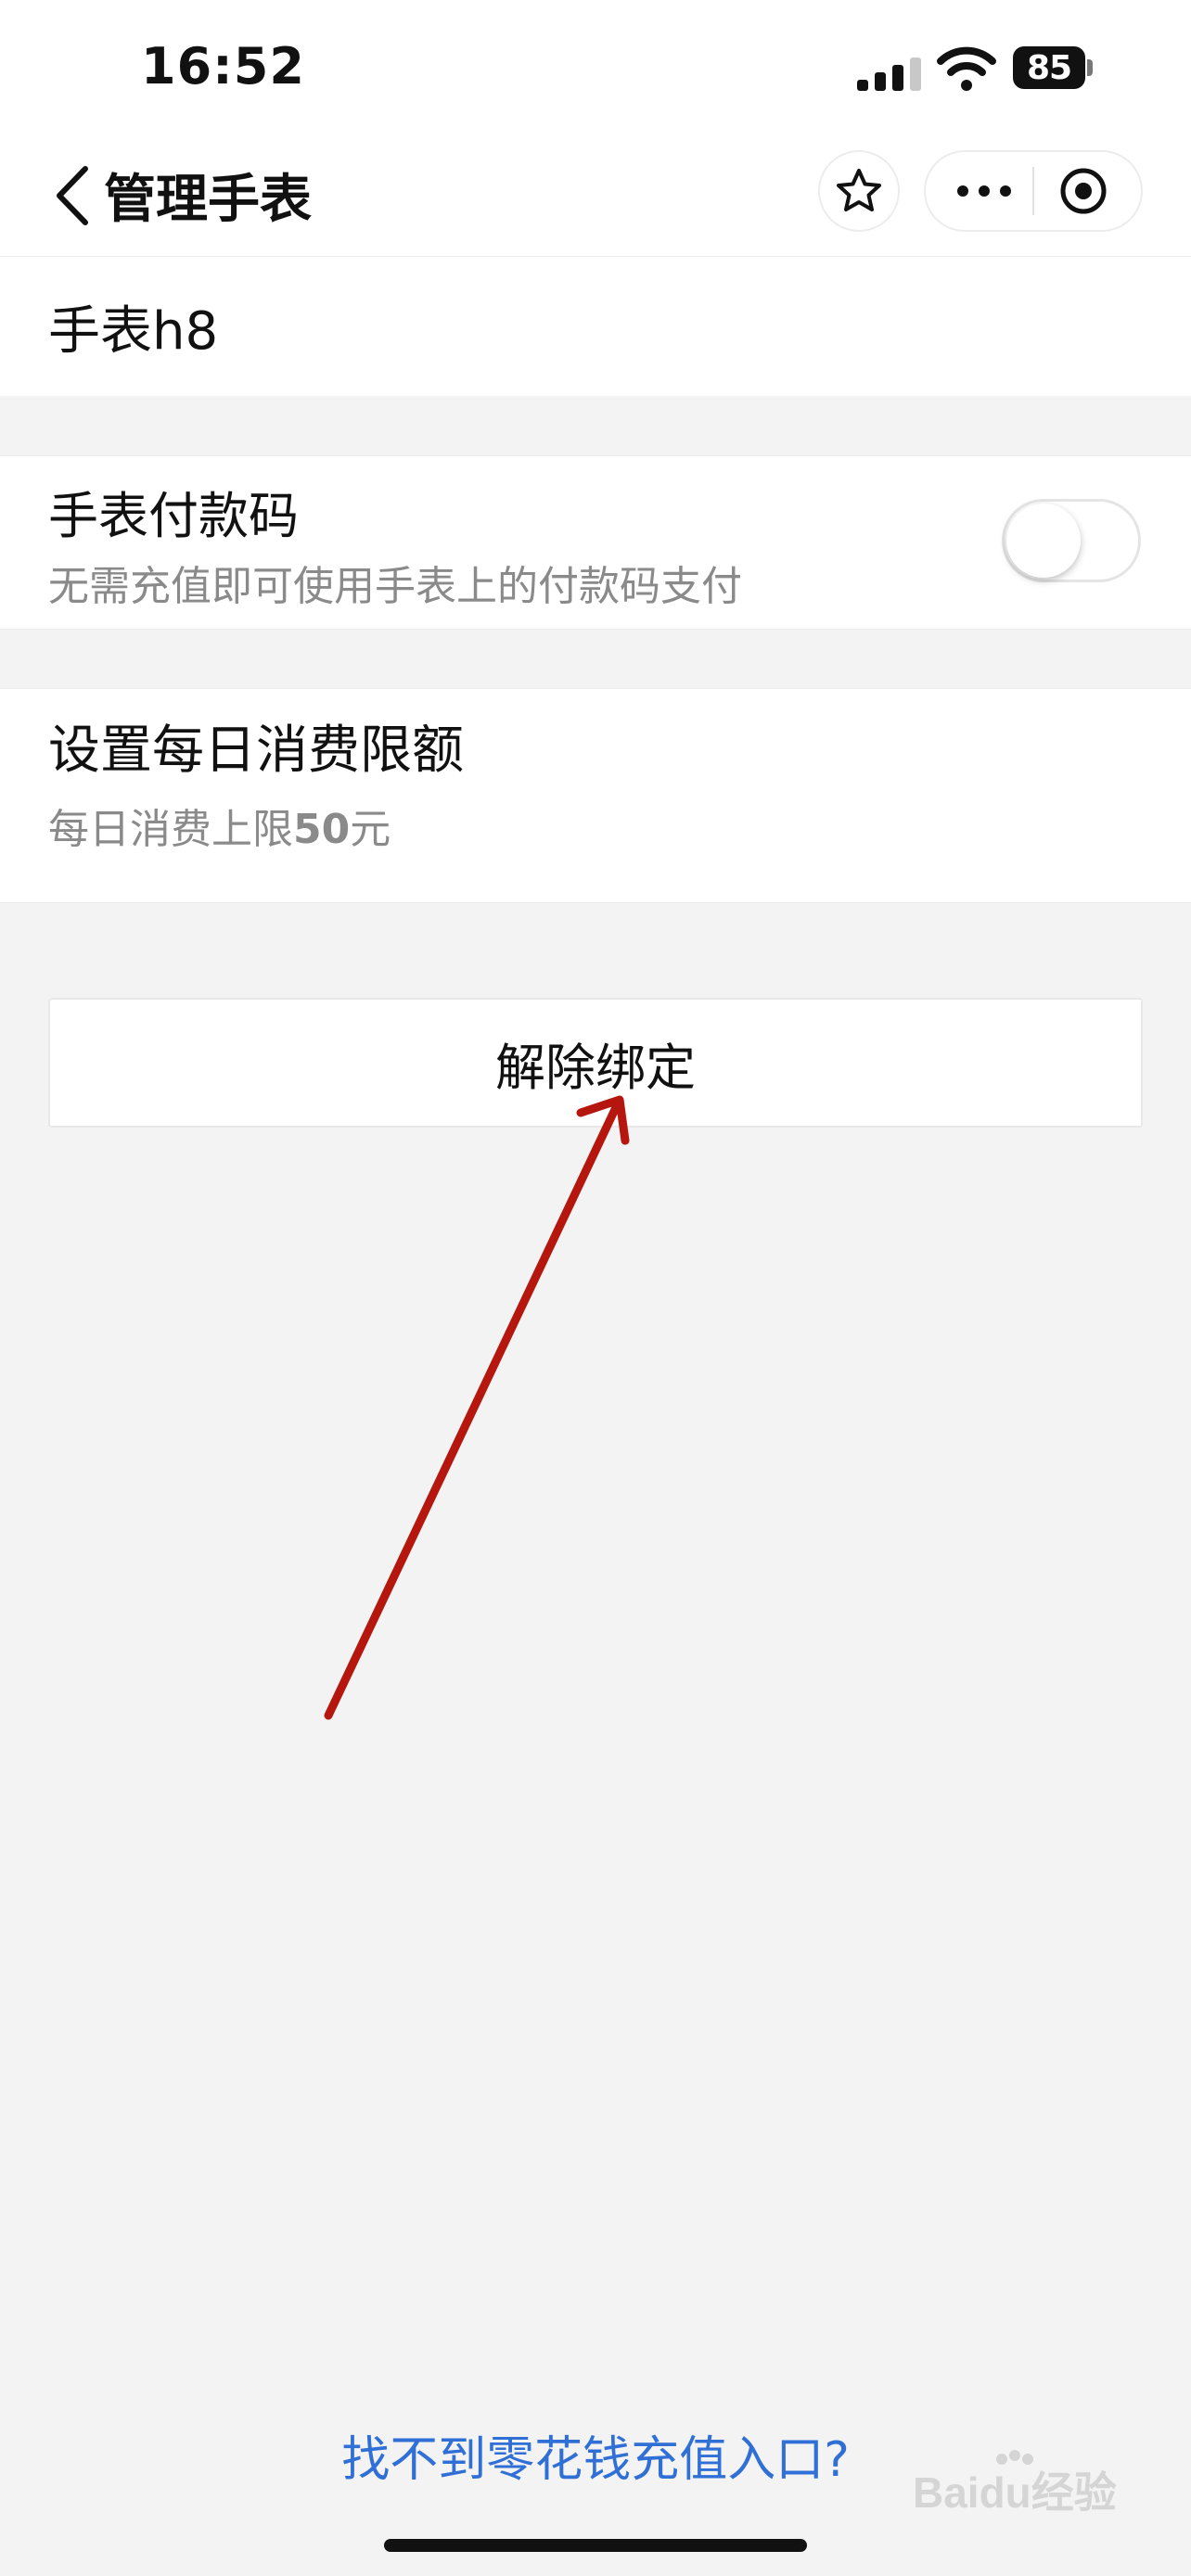 The image size is (1191, 2576). What do you see at coordinates (208, 200) in the screenshot?
I see `page-title: 管理手表` at bounding box center [208, 200].